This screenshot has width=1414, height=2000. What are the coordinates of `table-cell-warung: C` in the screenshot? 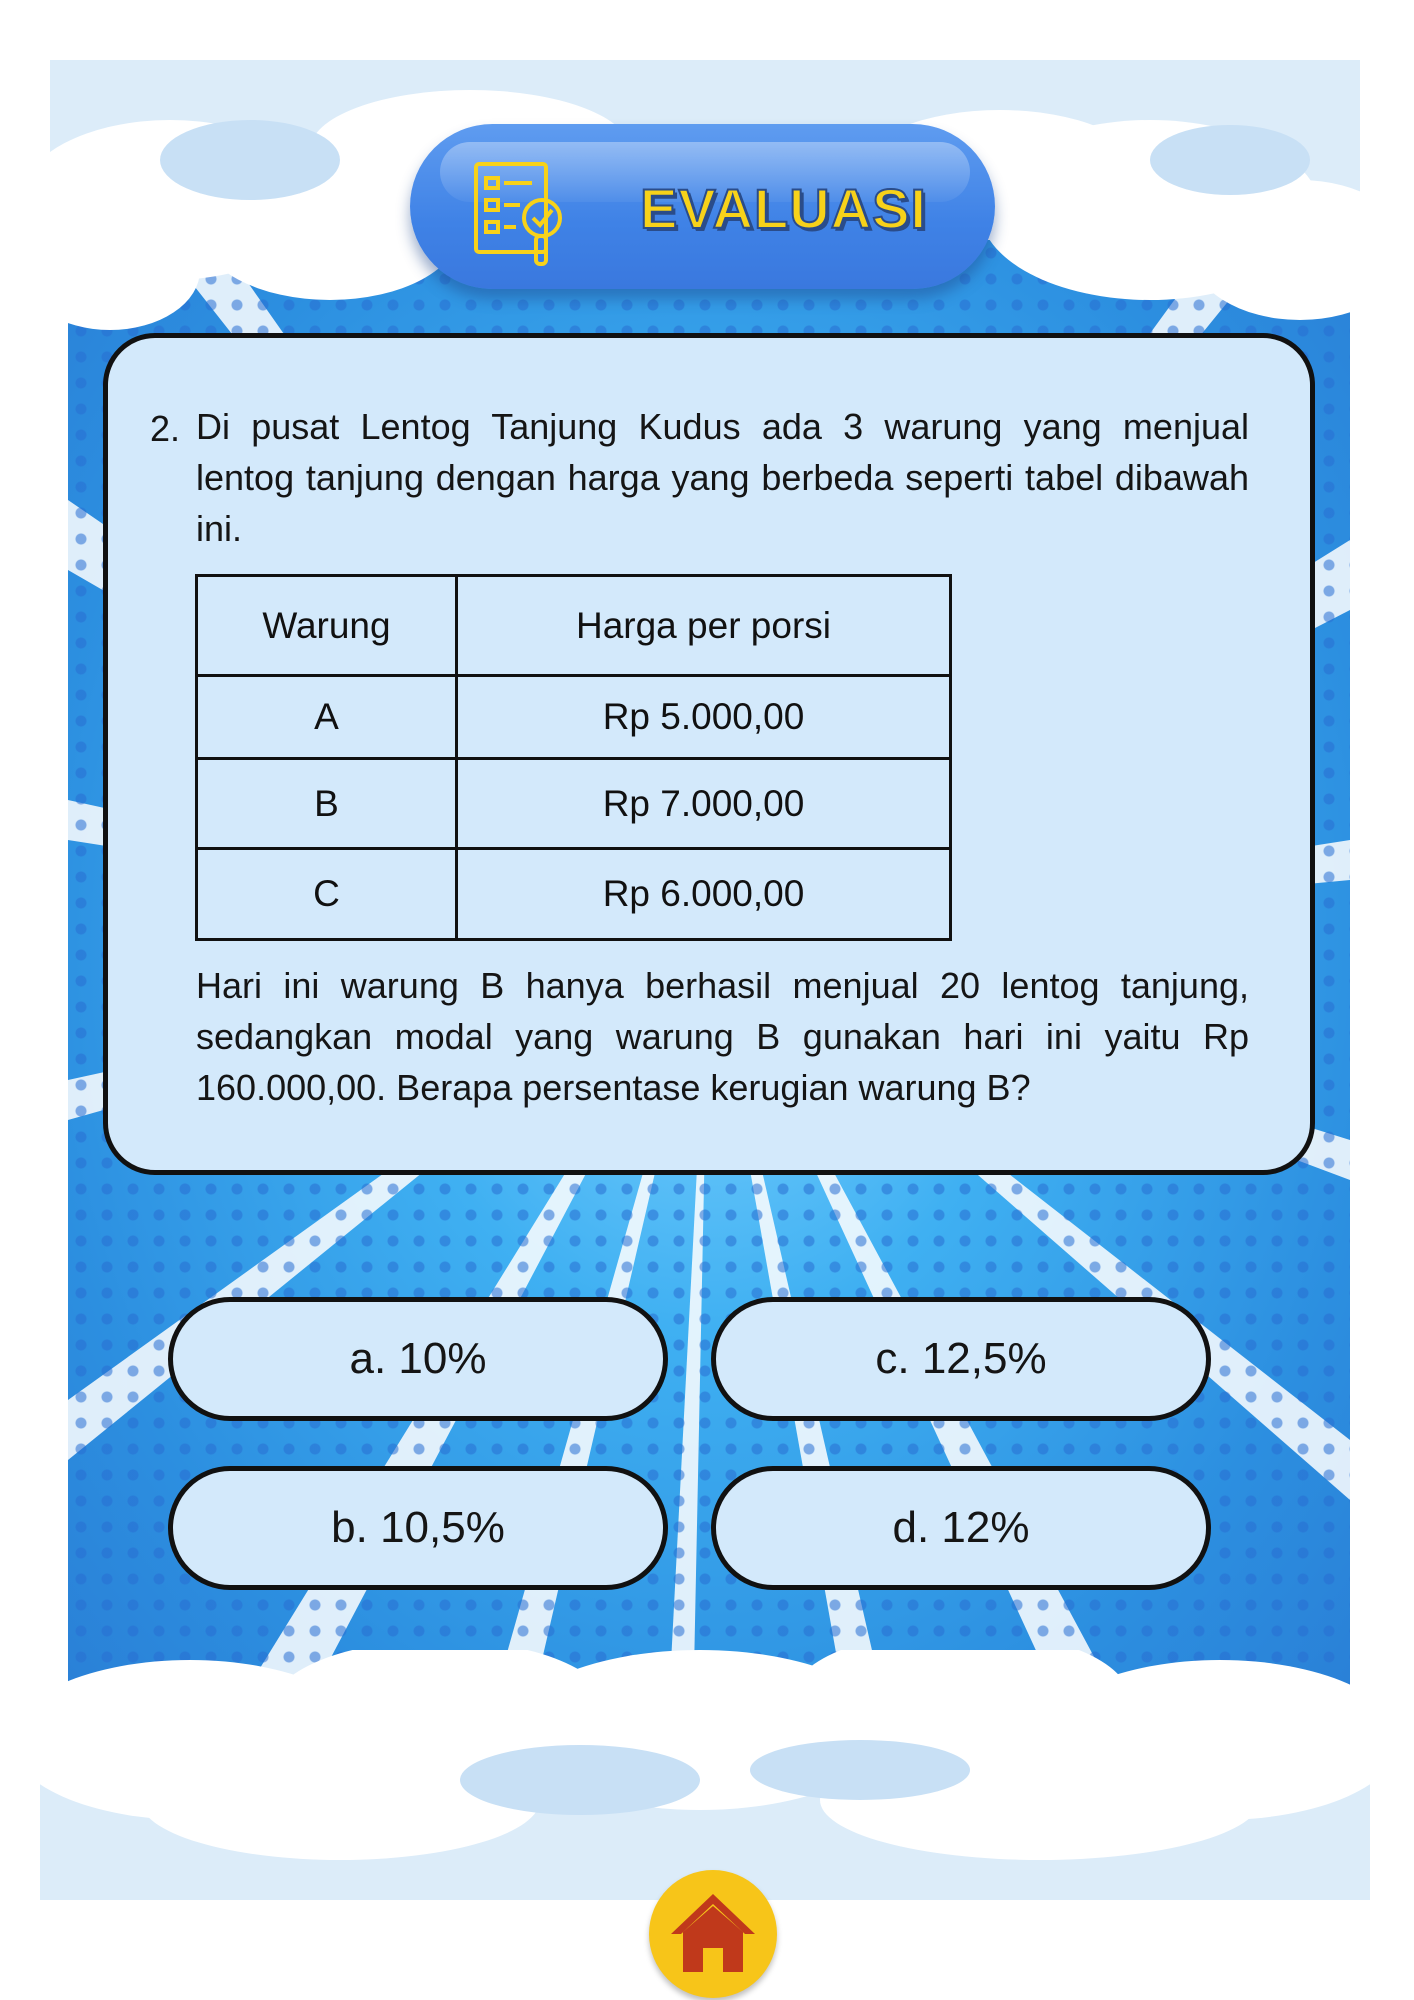 It's located at (326, 894).